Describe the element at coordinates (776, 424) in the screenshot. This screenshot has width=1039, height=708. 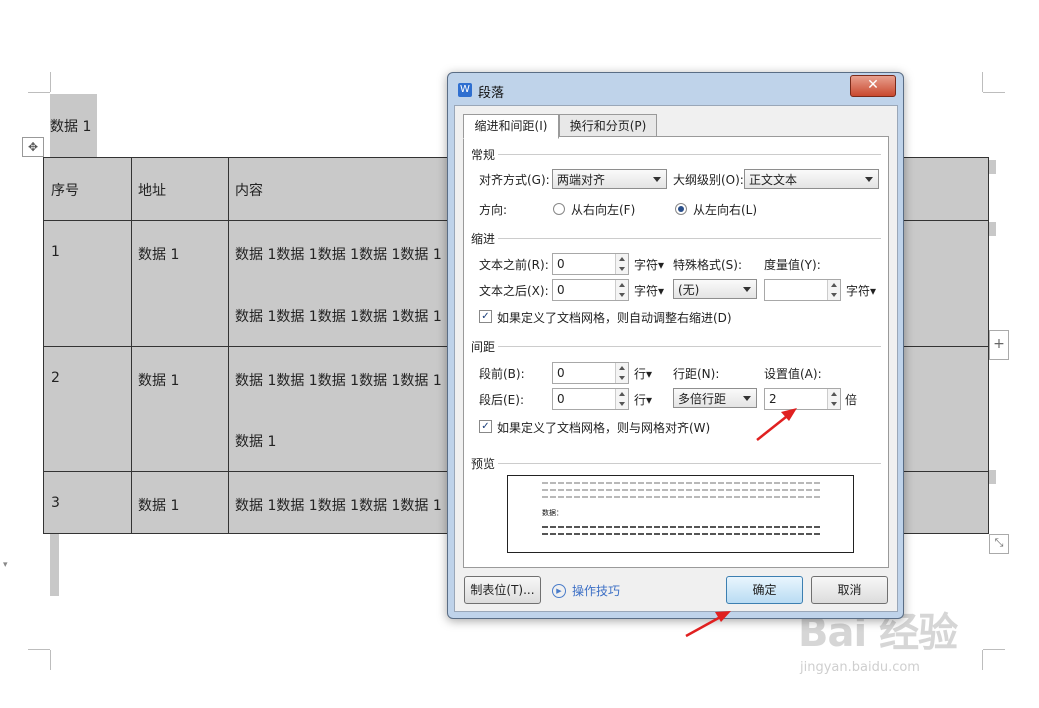
I see `annotation-arrow-setting` at that location.